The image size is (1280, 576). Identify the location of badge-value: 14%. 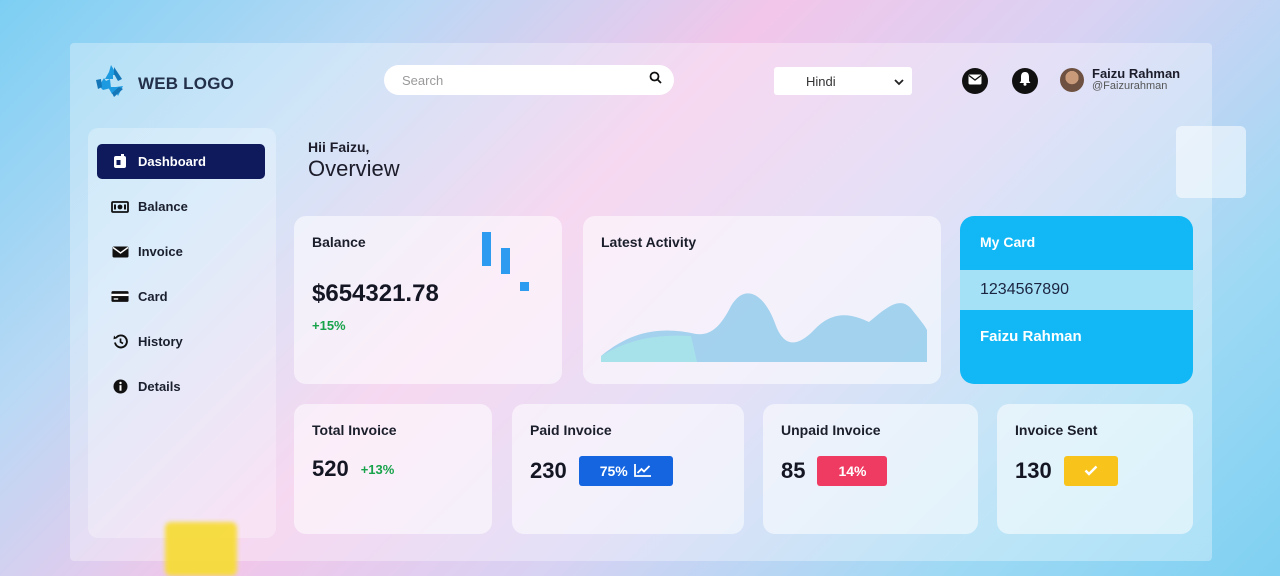
(852, 471).